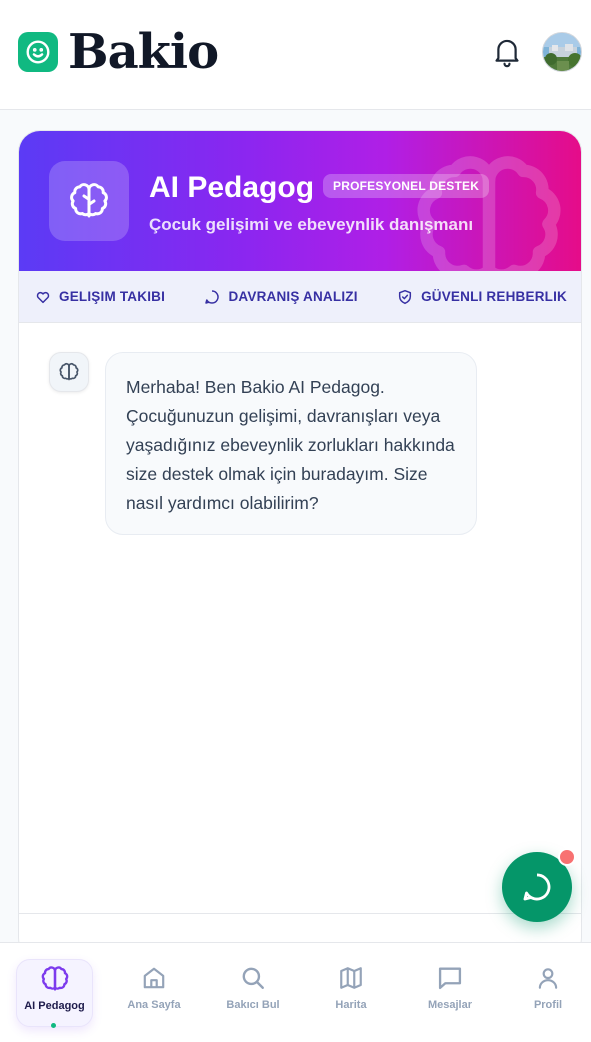 This screenshot has width=591, height=1042. I want to click on nav-label: Profil, so click(548, 1005).